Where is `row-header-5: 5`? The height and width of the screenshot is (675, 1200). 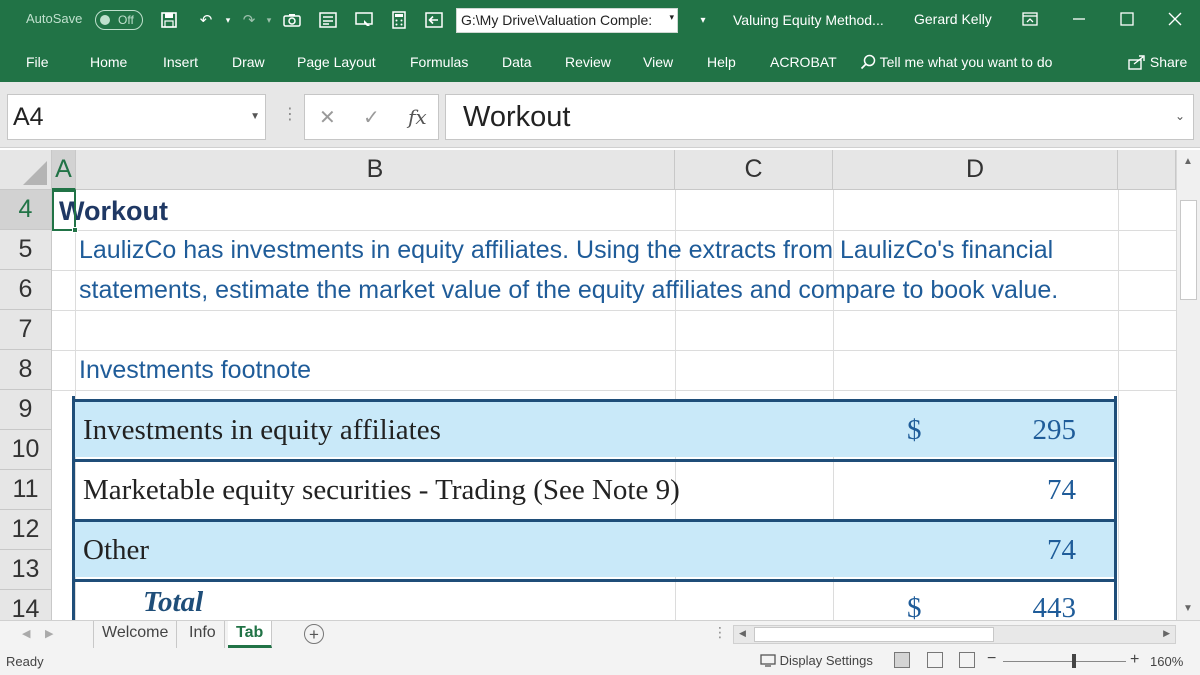
row-header-5: 5 is located at coordinates (26, 250).